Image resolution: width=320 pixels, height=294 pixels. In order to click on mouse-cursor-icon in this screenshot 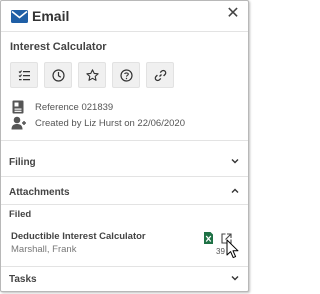, I will do `click(232, 249)`.